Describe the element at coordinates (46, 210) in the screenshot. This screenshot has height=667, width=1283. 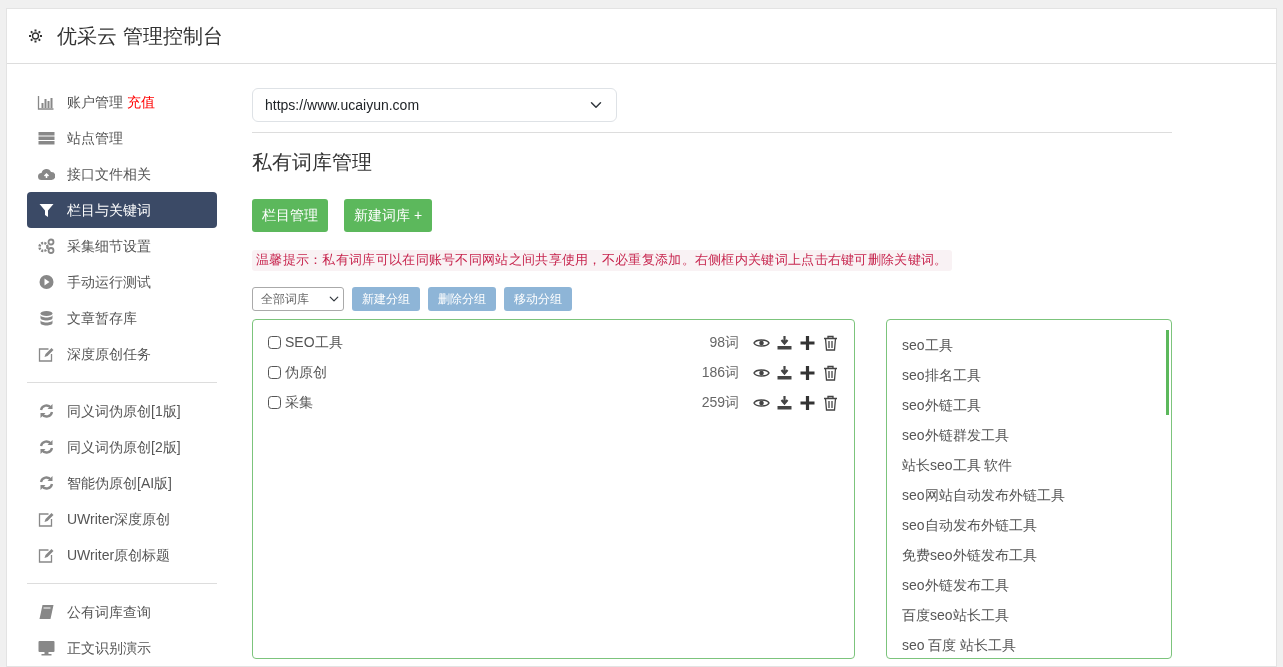
I see `filter-icon` at that location.